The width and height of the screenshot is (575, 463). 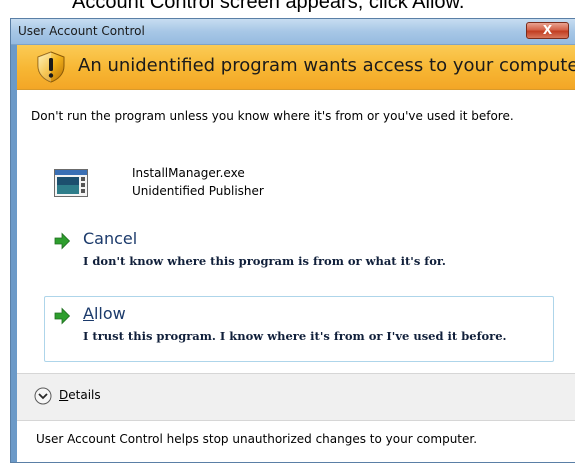 What do you see at coordinates (81, 31) in the screenshot?
I see `window-title: User Account Control` at bounding box center [81, 31].